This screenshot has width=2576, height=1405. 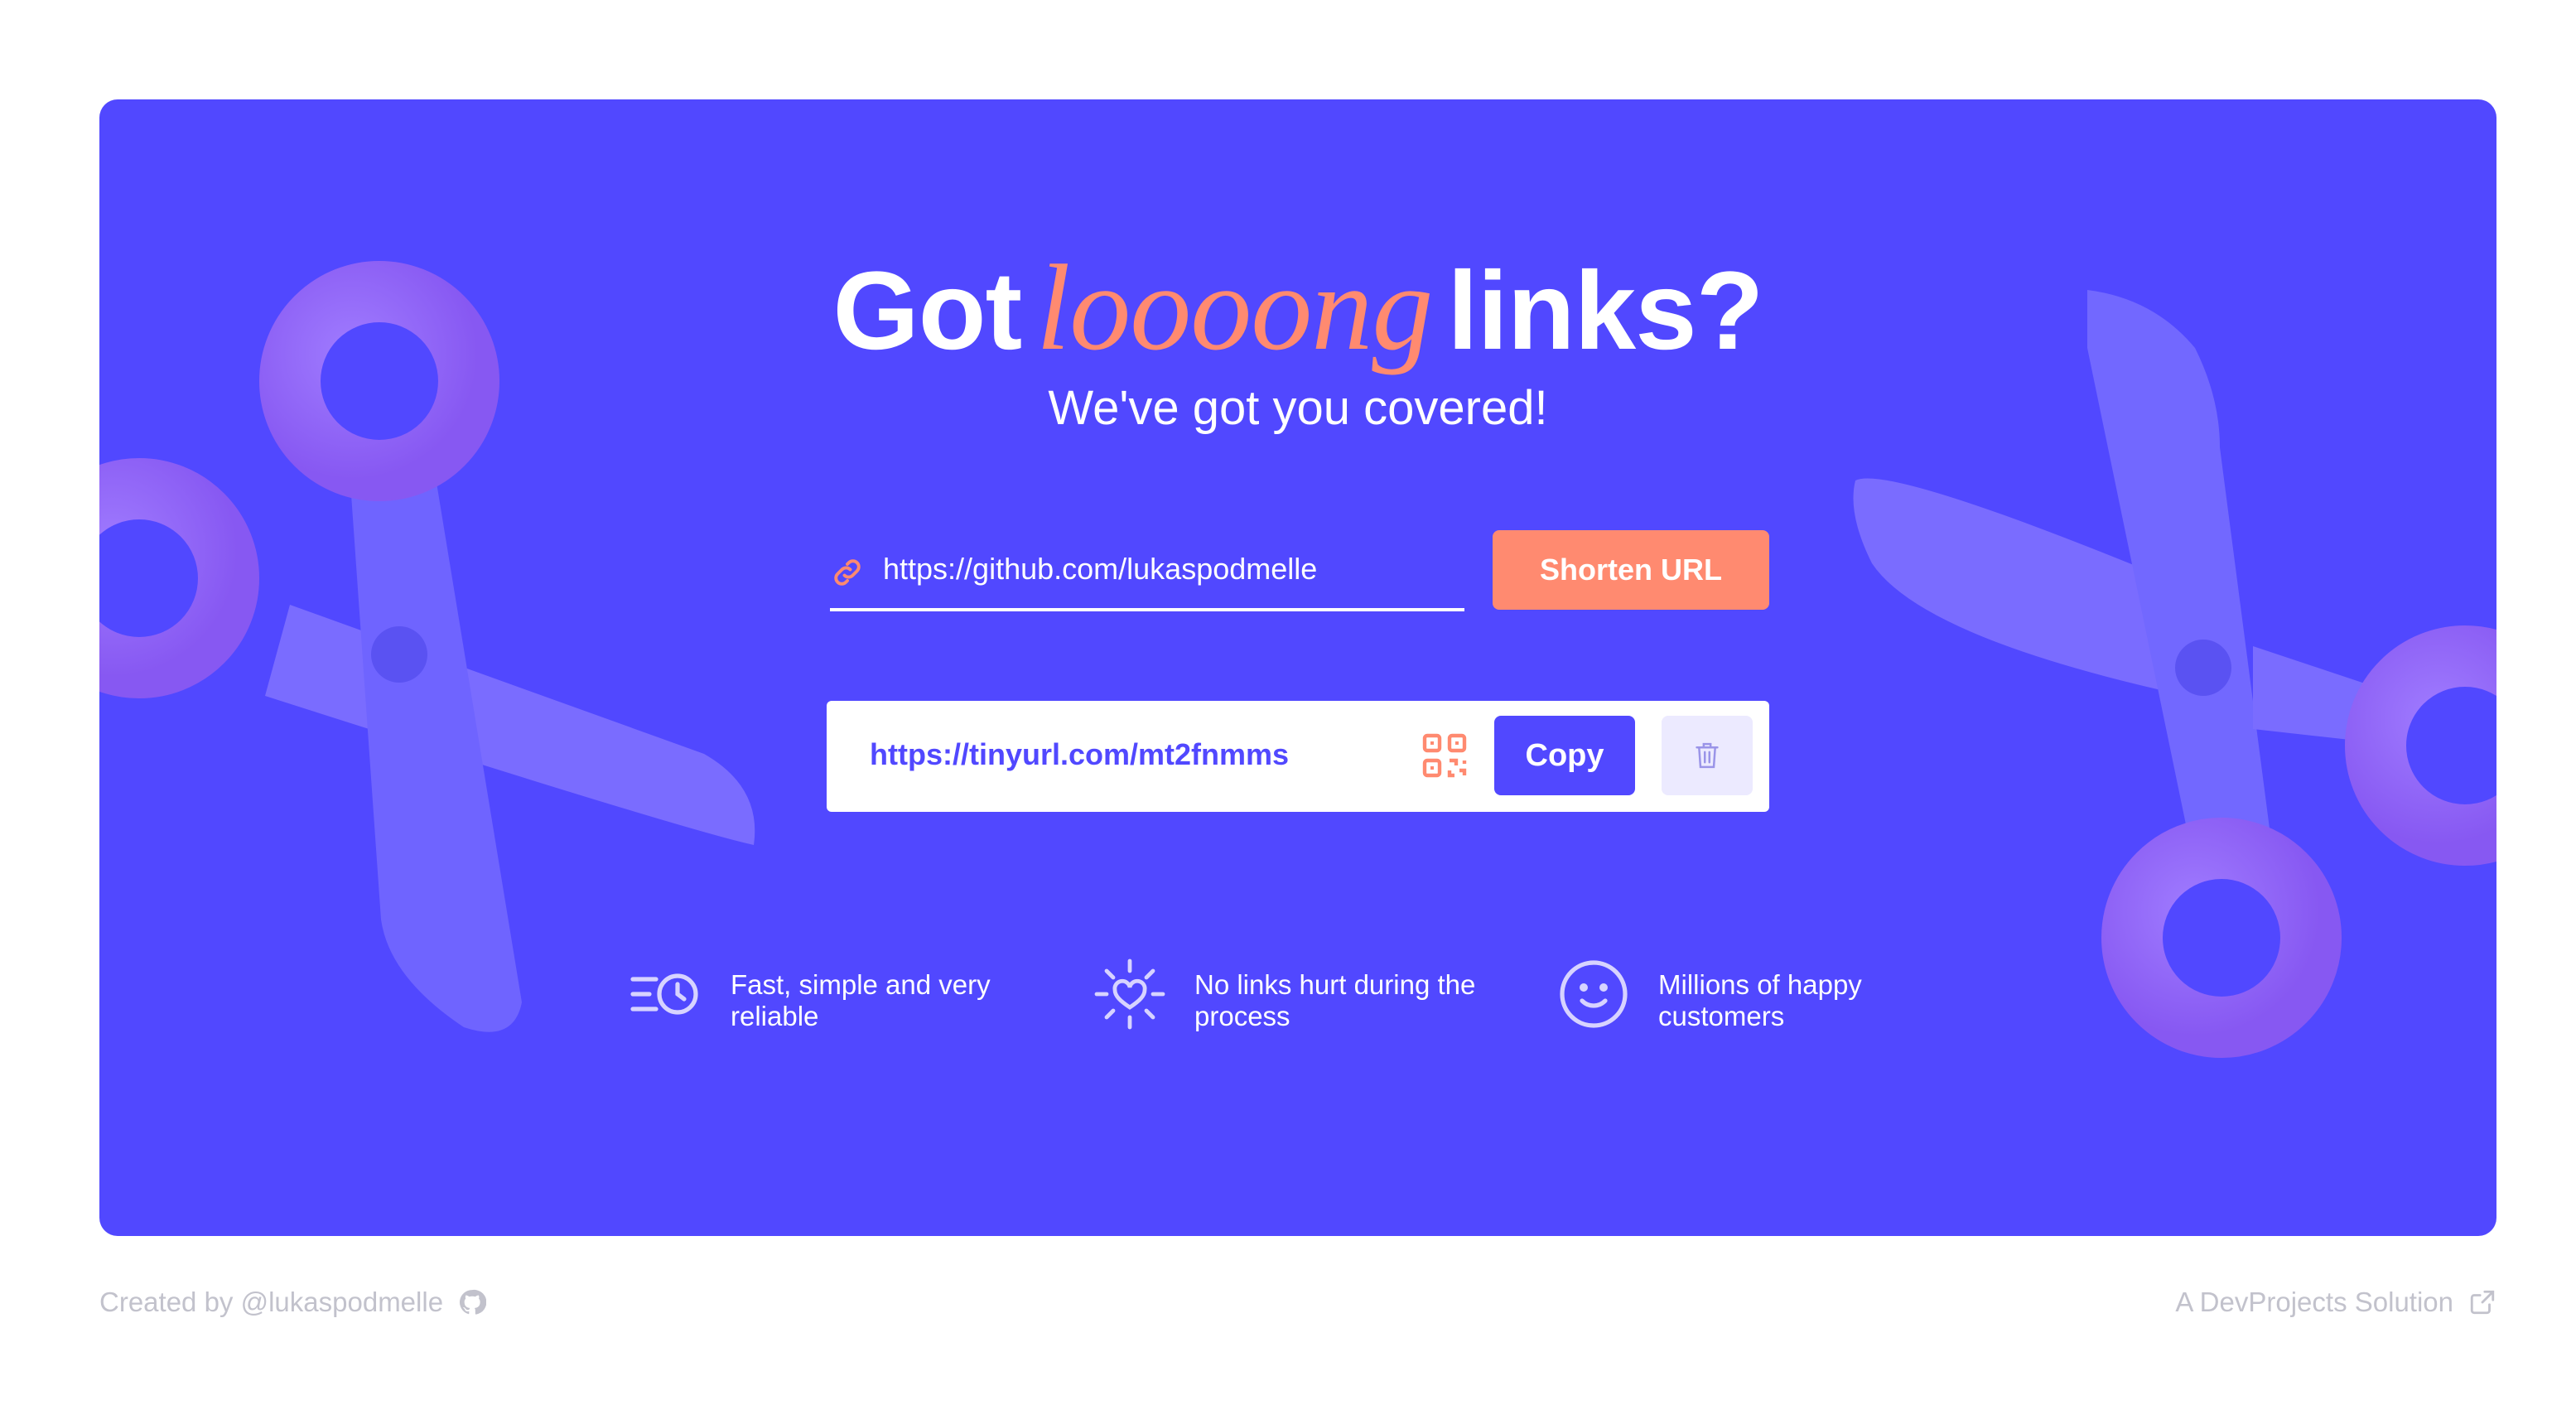 I want to click on feature-text: No links hurt during the process, so click(x=1335, y=1000).